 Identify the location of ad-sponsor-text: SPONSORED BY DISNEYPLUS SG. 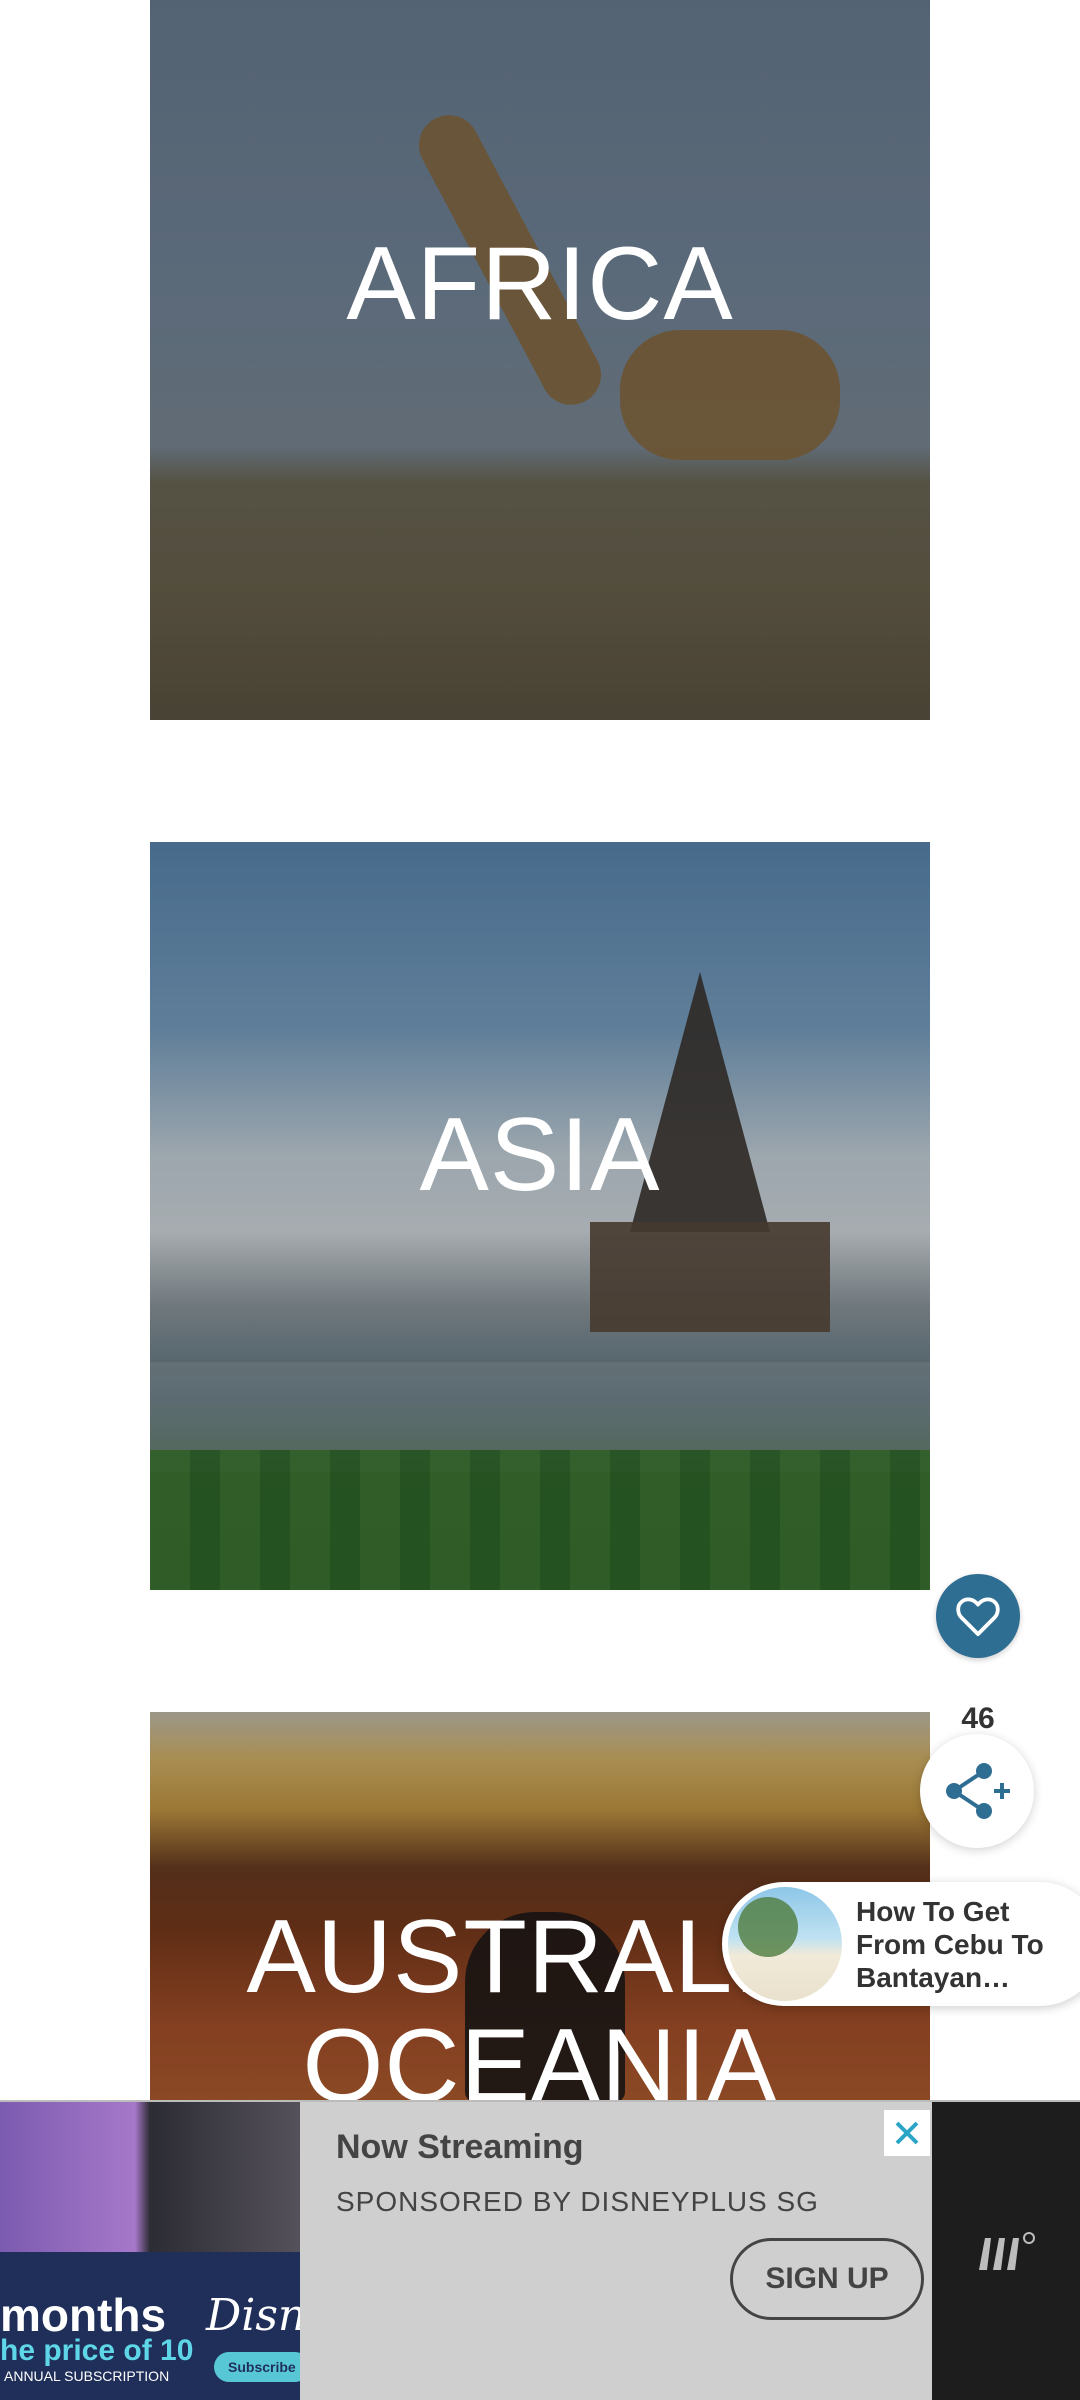
(577, 2201).